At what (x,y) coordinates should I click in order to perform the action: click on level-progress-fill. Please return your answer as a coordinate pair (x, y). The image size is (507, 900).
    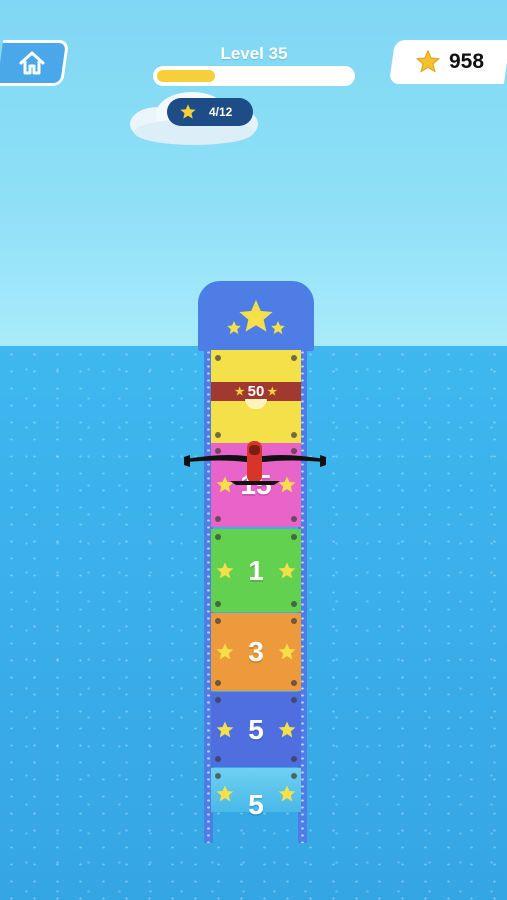
    Looking at the image, I should click on (186, 76).